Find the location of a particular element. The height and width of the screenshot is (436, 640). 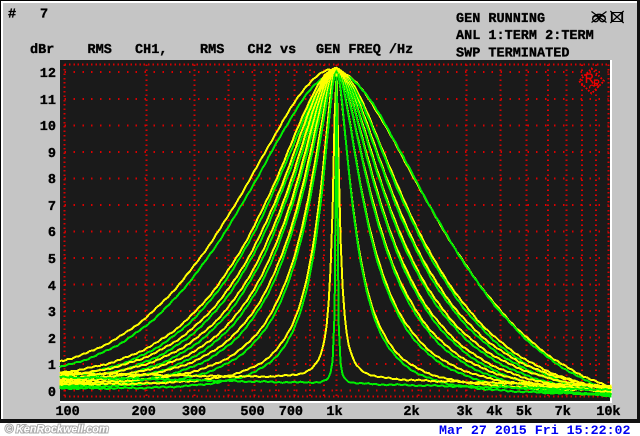

svg-text: GEN FREQ /Hz is located at coordinates (364, 50).